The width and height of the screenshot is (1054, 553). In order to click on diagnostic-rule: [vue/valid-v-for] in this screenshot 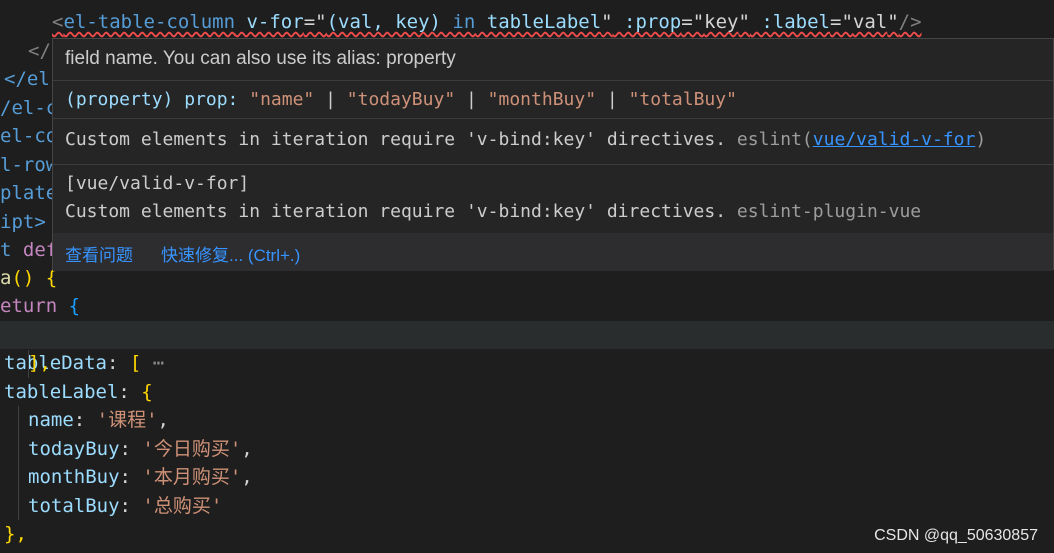, I will do `click(157, 183)`.